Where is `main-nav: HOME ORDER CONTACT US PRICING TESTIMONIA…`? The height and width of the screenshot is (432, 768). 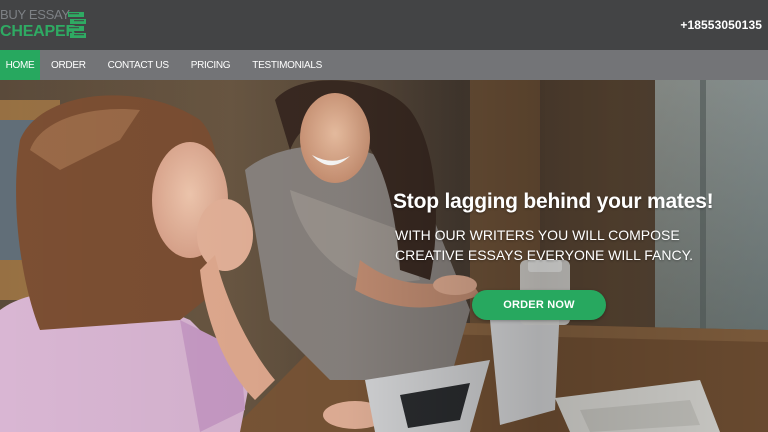
main-nav: HOME ORDER CONTACT US PRICING TESTIMONIA… is located at coordinates (384, 65).